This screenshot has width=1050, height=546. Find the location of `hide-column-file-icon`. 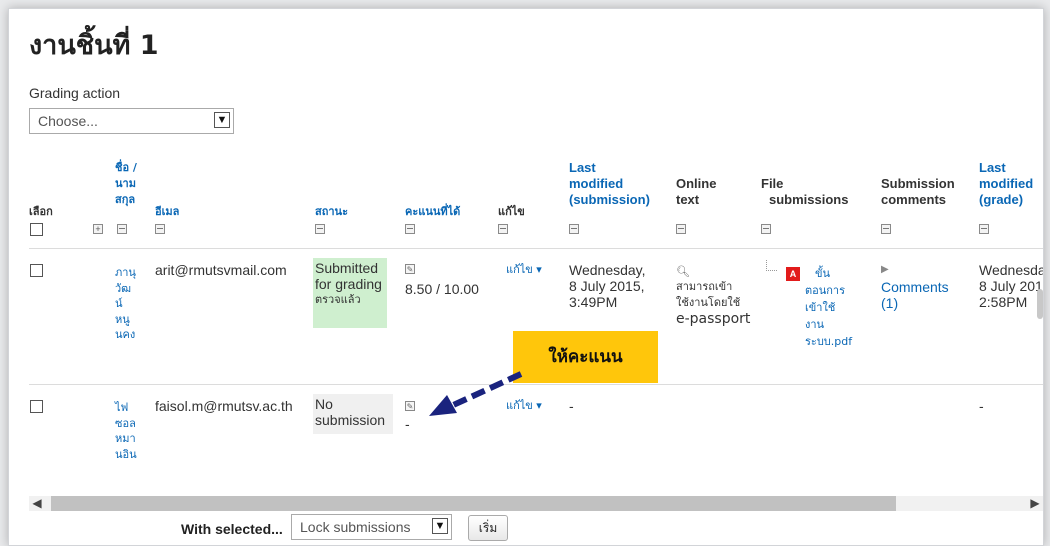

hide-column-file-icon is located at coordinates (766, 229).